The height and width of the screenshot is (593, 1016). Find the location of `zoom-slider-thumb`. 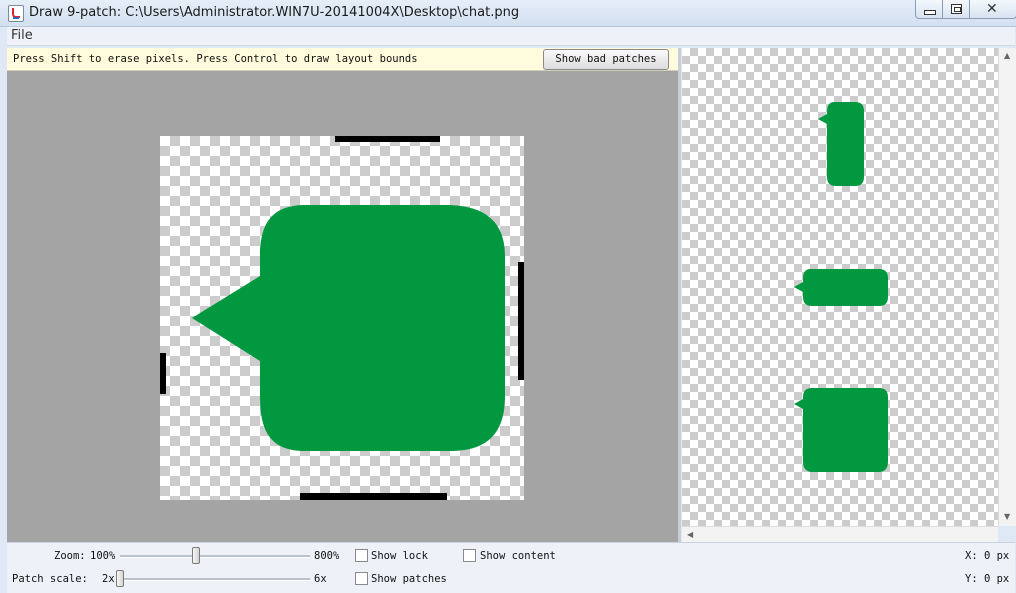

zoom-slider-thumb is located at coordinates (196, 555).